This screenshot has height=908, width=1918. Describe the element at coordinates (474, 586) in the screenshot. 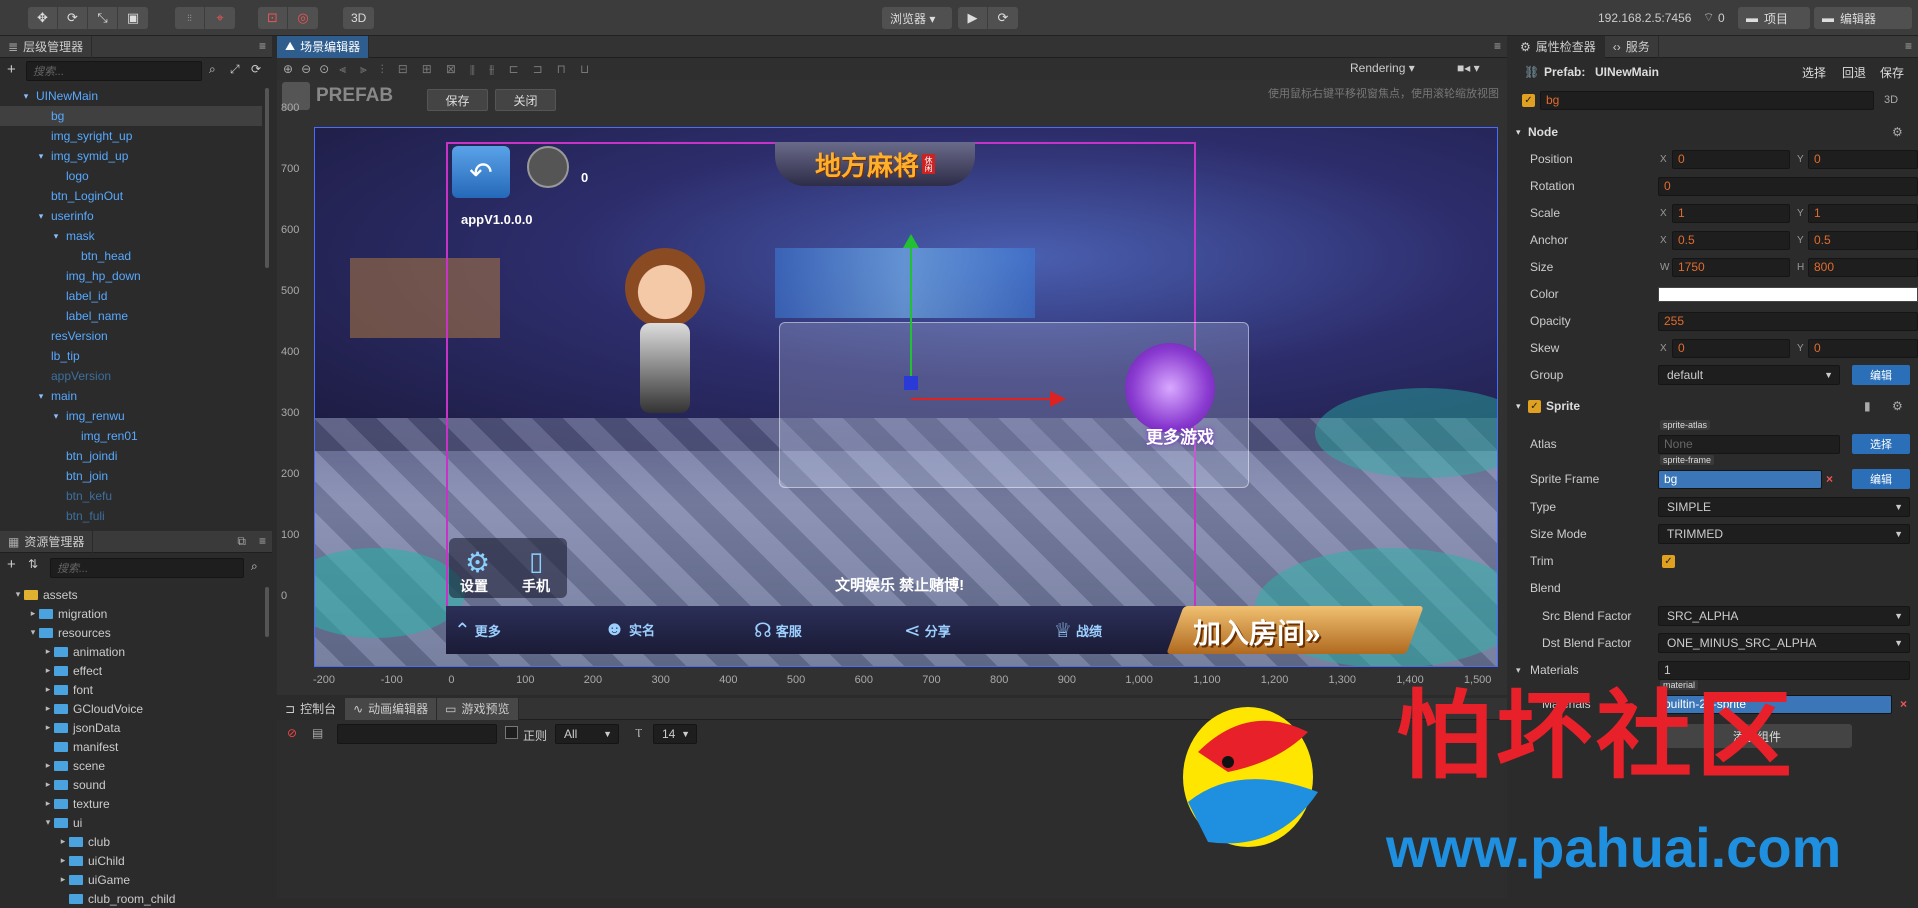

I see `settings-label: 设置` at that location.